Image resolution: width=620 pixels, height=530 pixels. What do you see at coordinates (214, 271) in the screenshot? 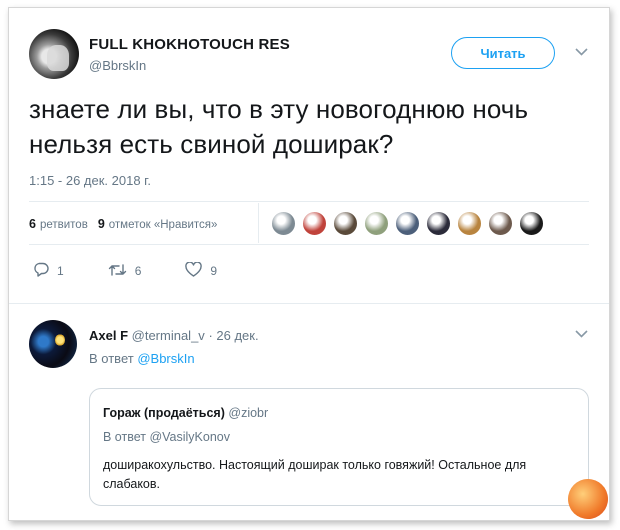
I see `like-count: 9` at bounding box center [214, 271].